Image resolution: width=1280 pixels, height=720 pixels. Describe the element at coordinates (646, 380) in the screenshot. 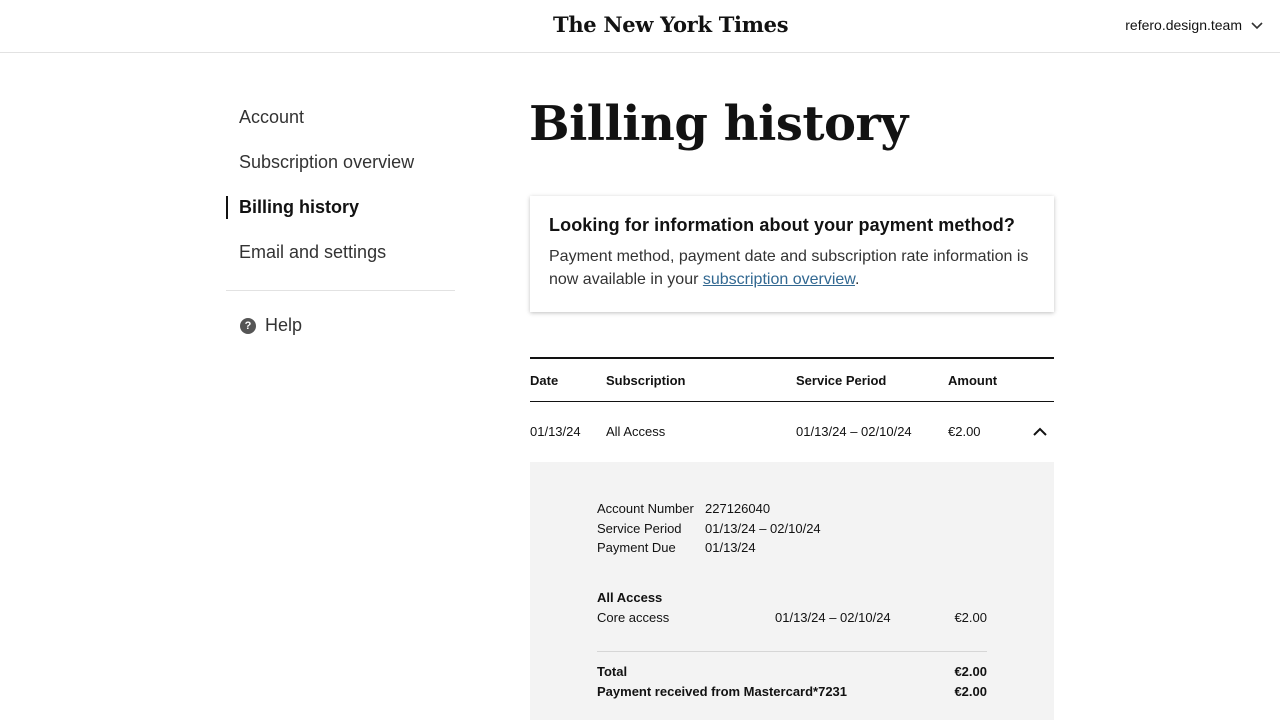

I see `header-subscription: Subscription` at that location.